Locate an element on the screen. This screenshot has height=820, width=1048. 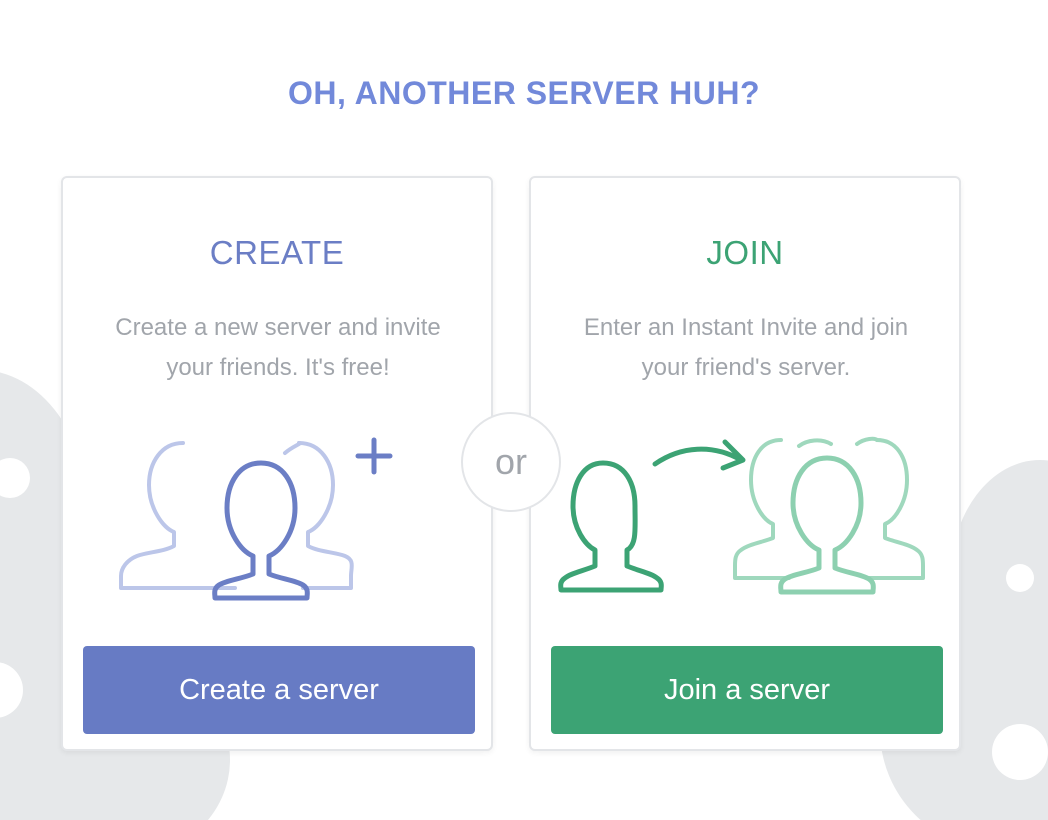
join-server-button: Join a server is located at coordinates (747, 690).